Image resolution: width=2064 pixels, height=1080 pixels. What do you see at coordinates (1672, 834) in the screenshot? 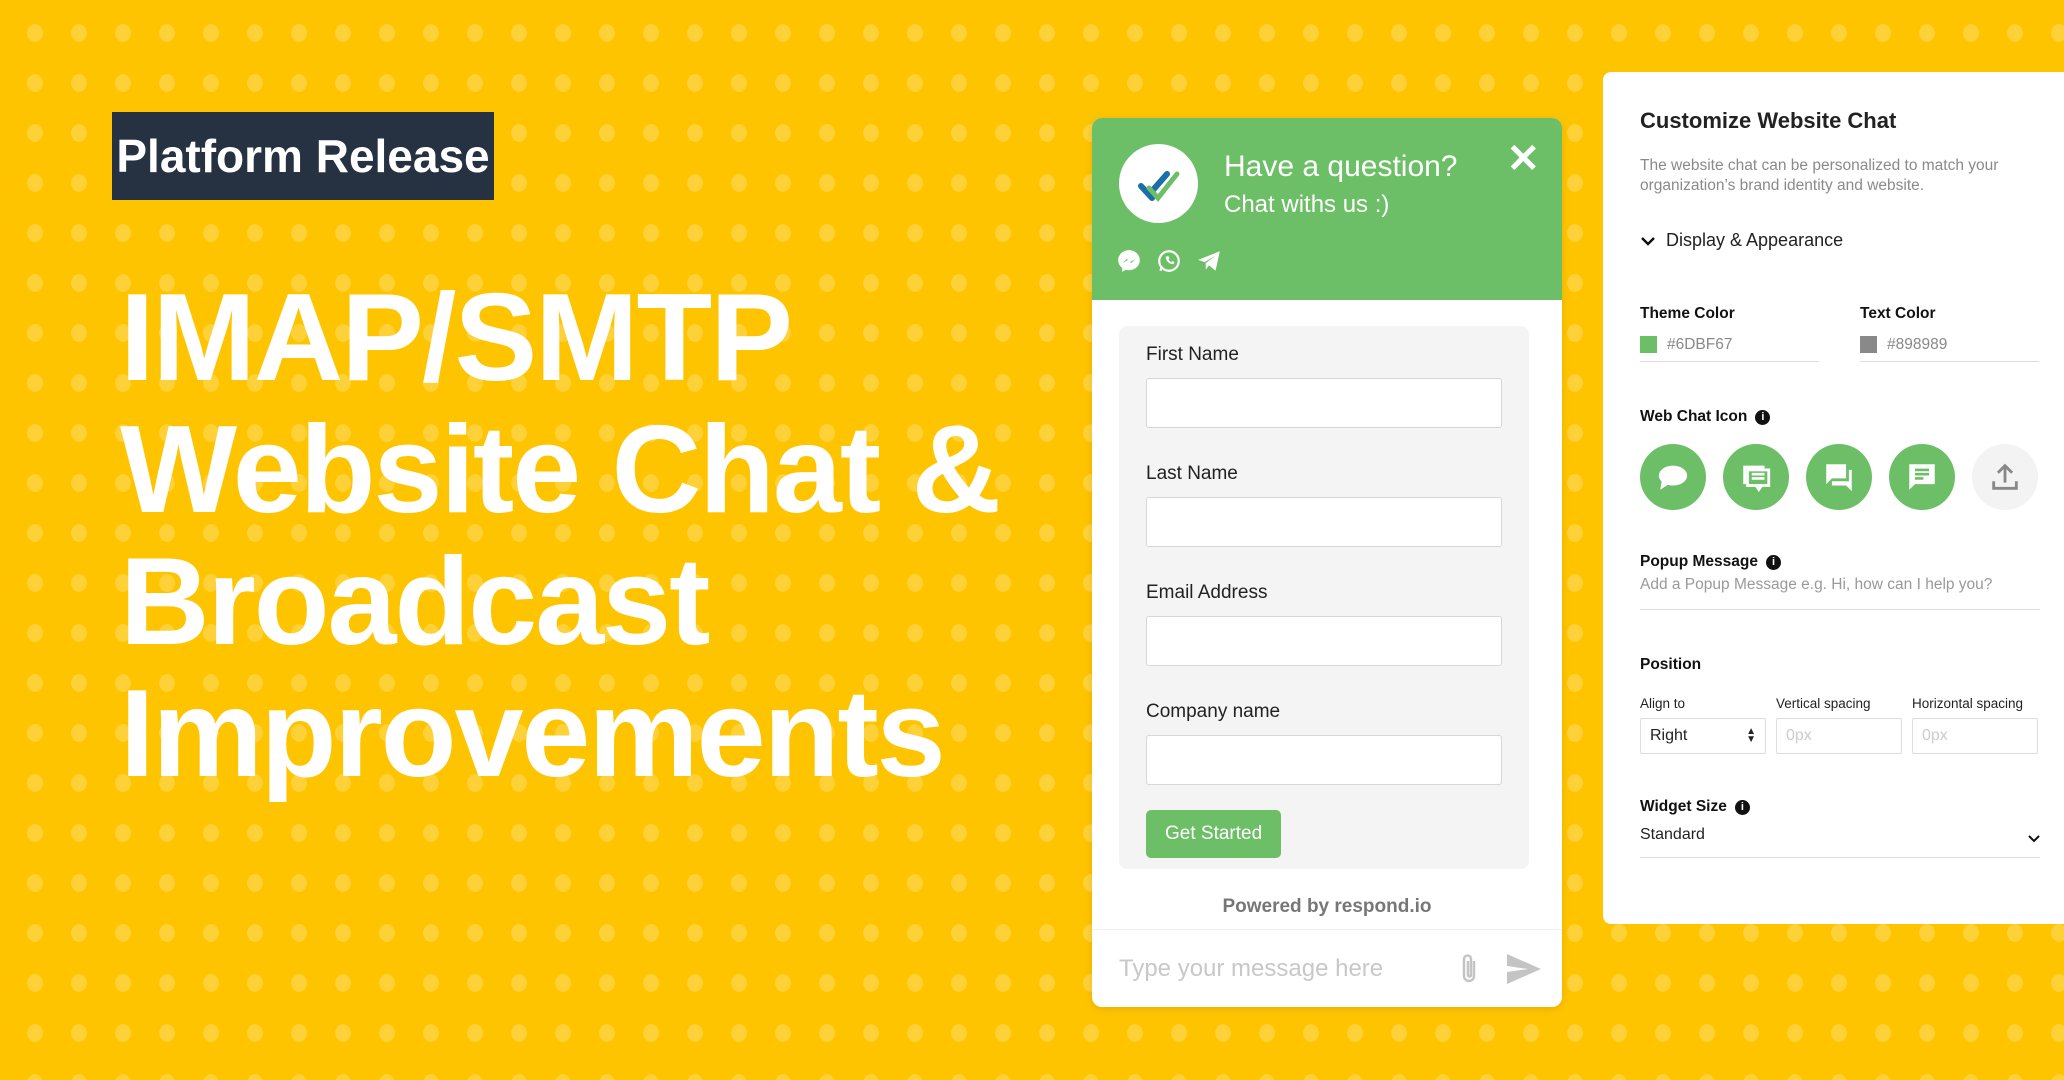
I see `widget-size-value: Standard` at bounding box center [1672, 834].